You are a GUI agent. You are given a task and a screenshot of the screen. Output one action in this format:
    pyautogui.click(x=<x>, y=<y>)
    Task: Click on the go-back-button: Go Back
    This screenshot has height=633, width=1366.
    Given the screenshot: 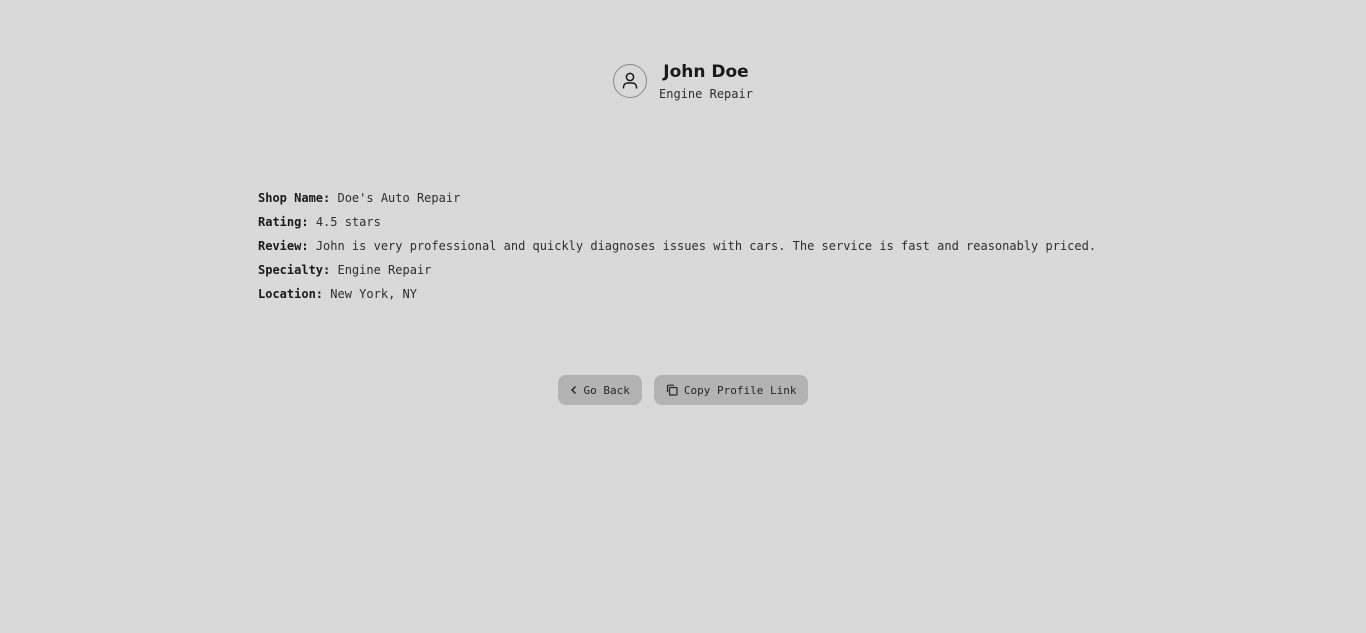 What is the action you would take?
    pyautogui.click(x=599, y=390)
    